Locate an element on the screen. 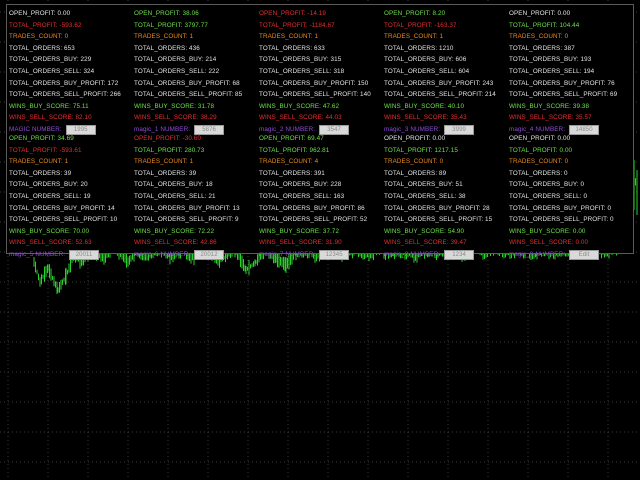 Image resolution: width=640 pixels, height=480 pixels. open-profit: OPEN_PROFIT: -14.19 is located at coordinates (292, 13).